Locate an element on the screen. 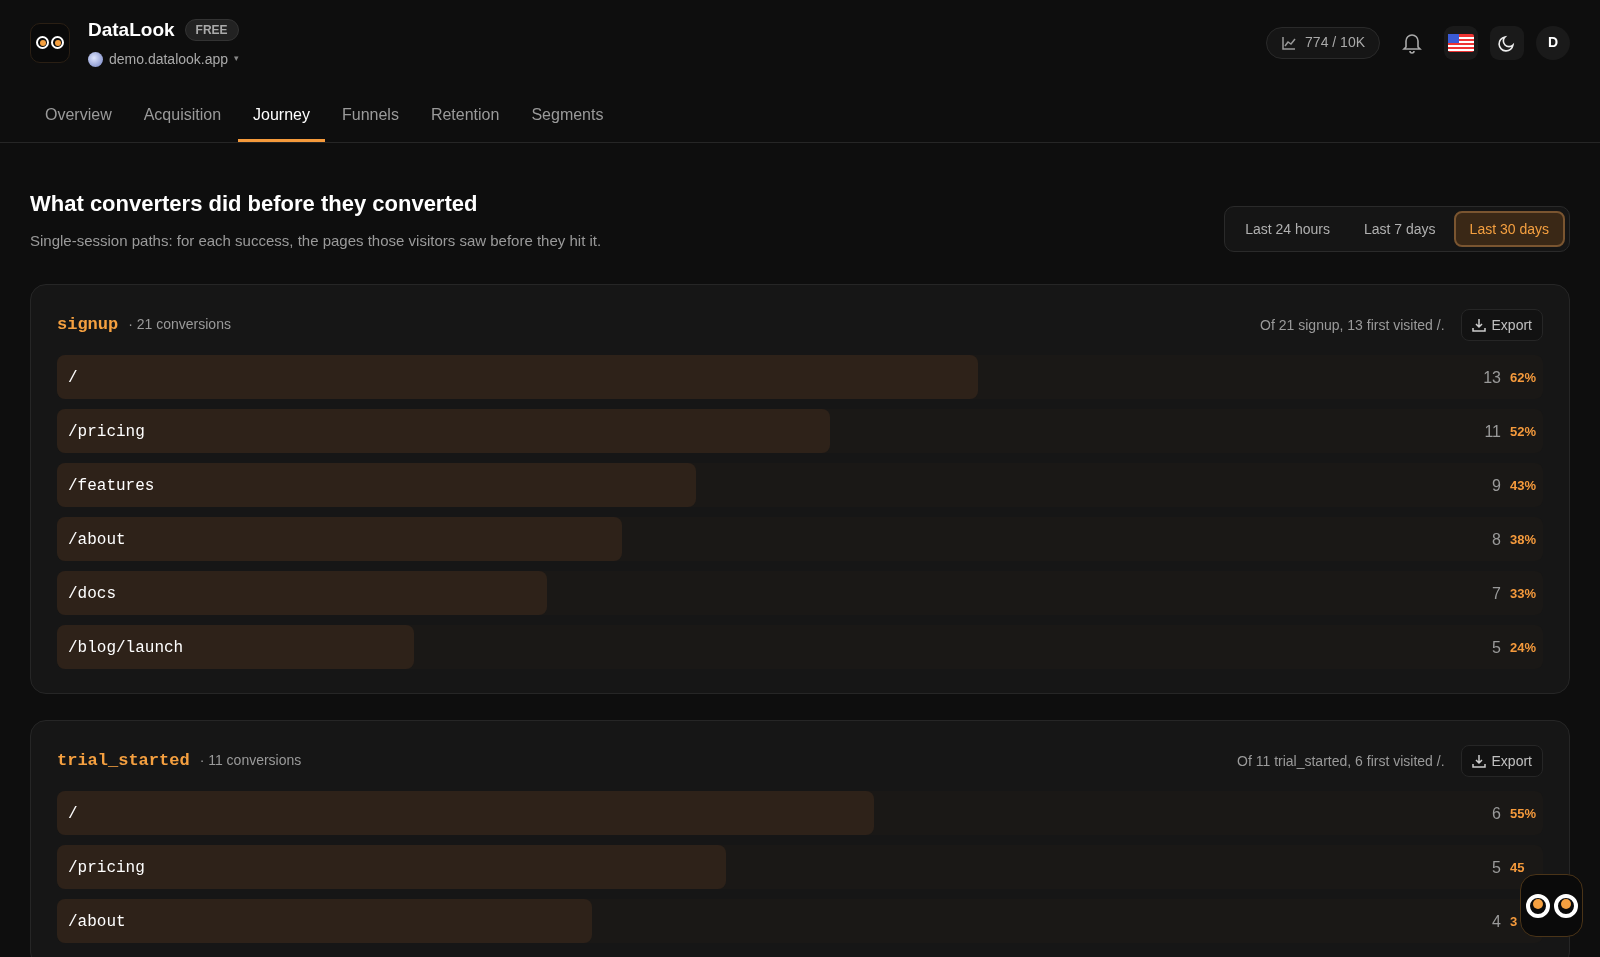 The height and width of the screenshot is (957, 1600). moon-icon is located at coordinates (1507, 42).